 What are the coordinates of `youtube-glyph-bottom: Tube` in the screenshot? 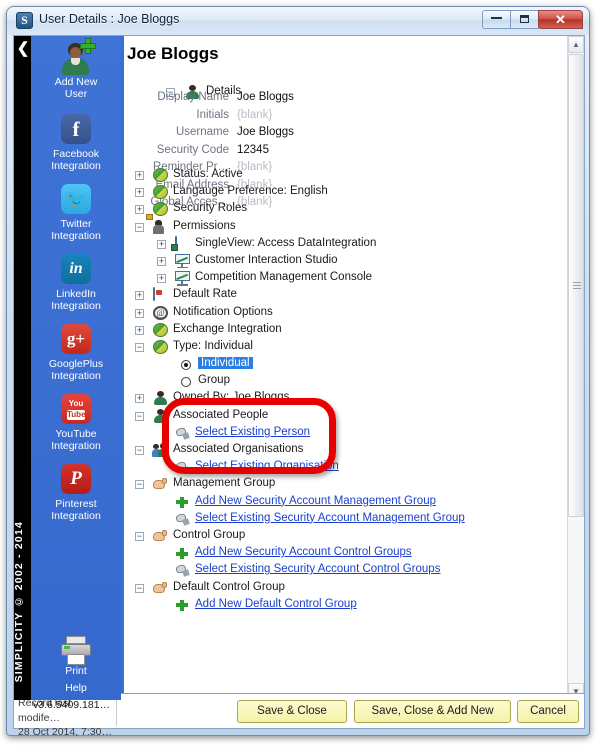 It's located at (76, 415).